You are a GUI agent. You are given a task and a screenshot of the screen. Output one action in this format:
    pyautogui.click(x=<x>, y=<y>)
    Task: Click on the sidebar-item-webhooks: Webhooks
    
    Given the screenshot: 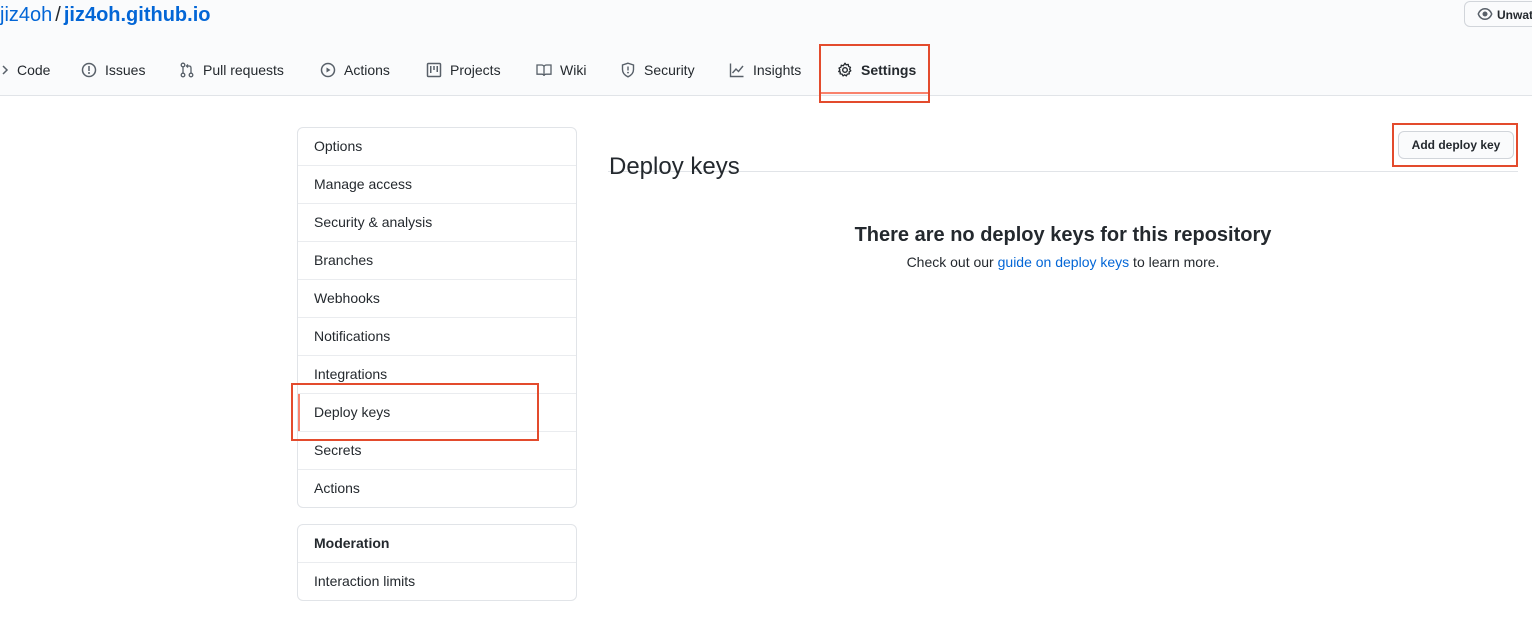 What is the action you would take?
    pyautogui.click(x=437, y=298)
    